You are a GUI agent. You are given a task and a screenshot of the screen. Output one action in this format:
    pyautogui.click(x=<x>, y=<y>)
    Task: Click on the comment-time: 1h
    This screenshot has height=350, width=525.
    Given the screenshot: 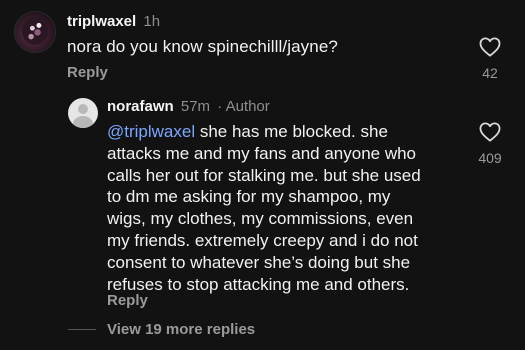 What is the action you would take?
    pyautogui.click(x=152, y=21)
    